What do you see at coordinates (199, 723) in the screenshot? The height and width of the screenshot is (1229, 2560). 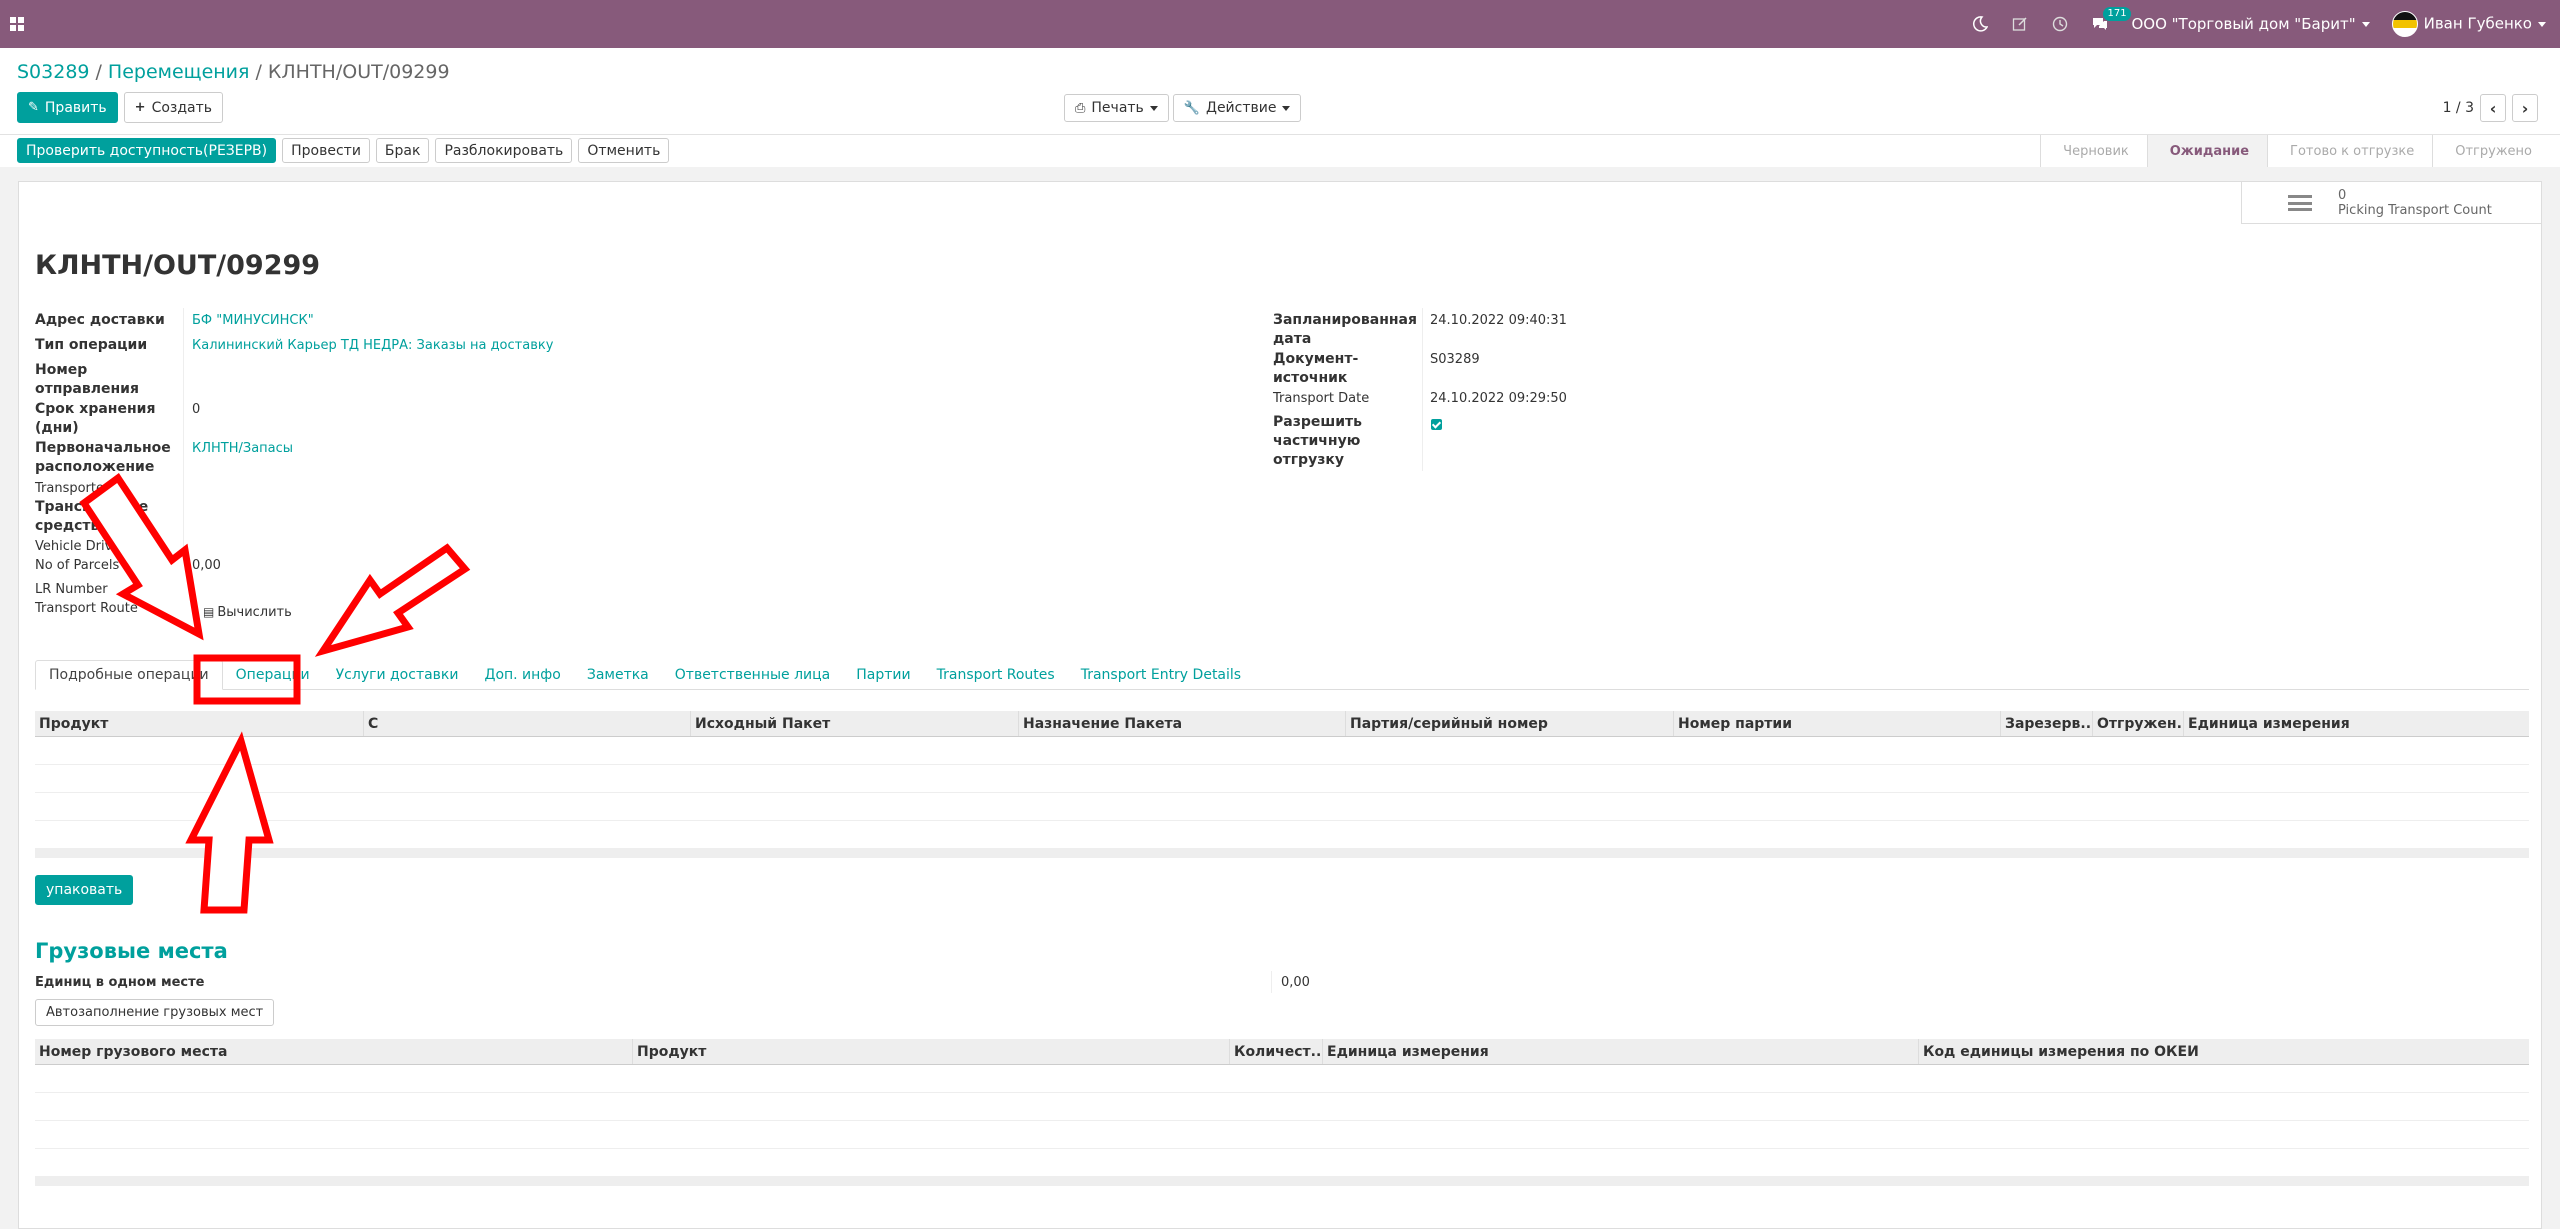 I see `column-product: Продукт` at bounding box center [199, 723].